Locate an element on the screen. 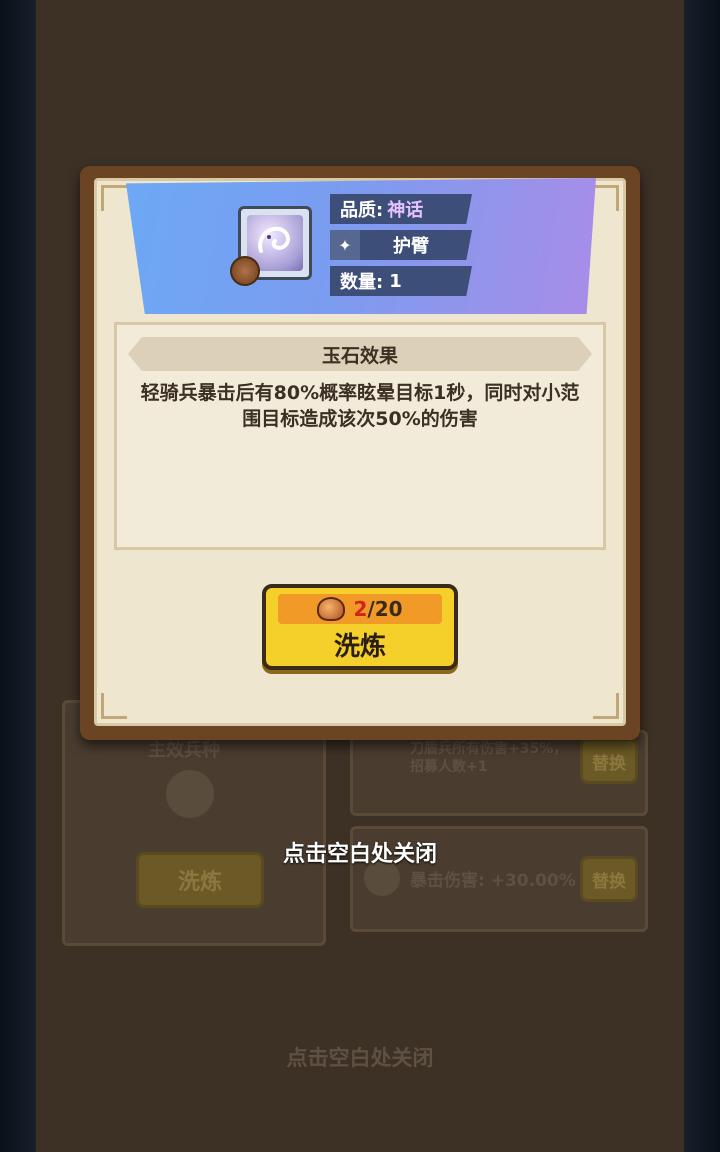 This screenshot has height=1152, width=720. tiger-coin-icon is located at coordinates (331, 609).